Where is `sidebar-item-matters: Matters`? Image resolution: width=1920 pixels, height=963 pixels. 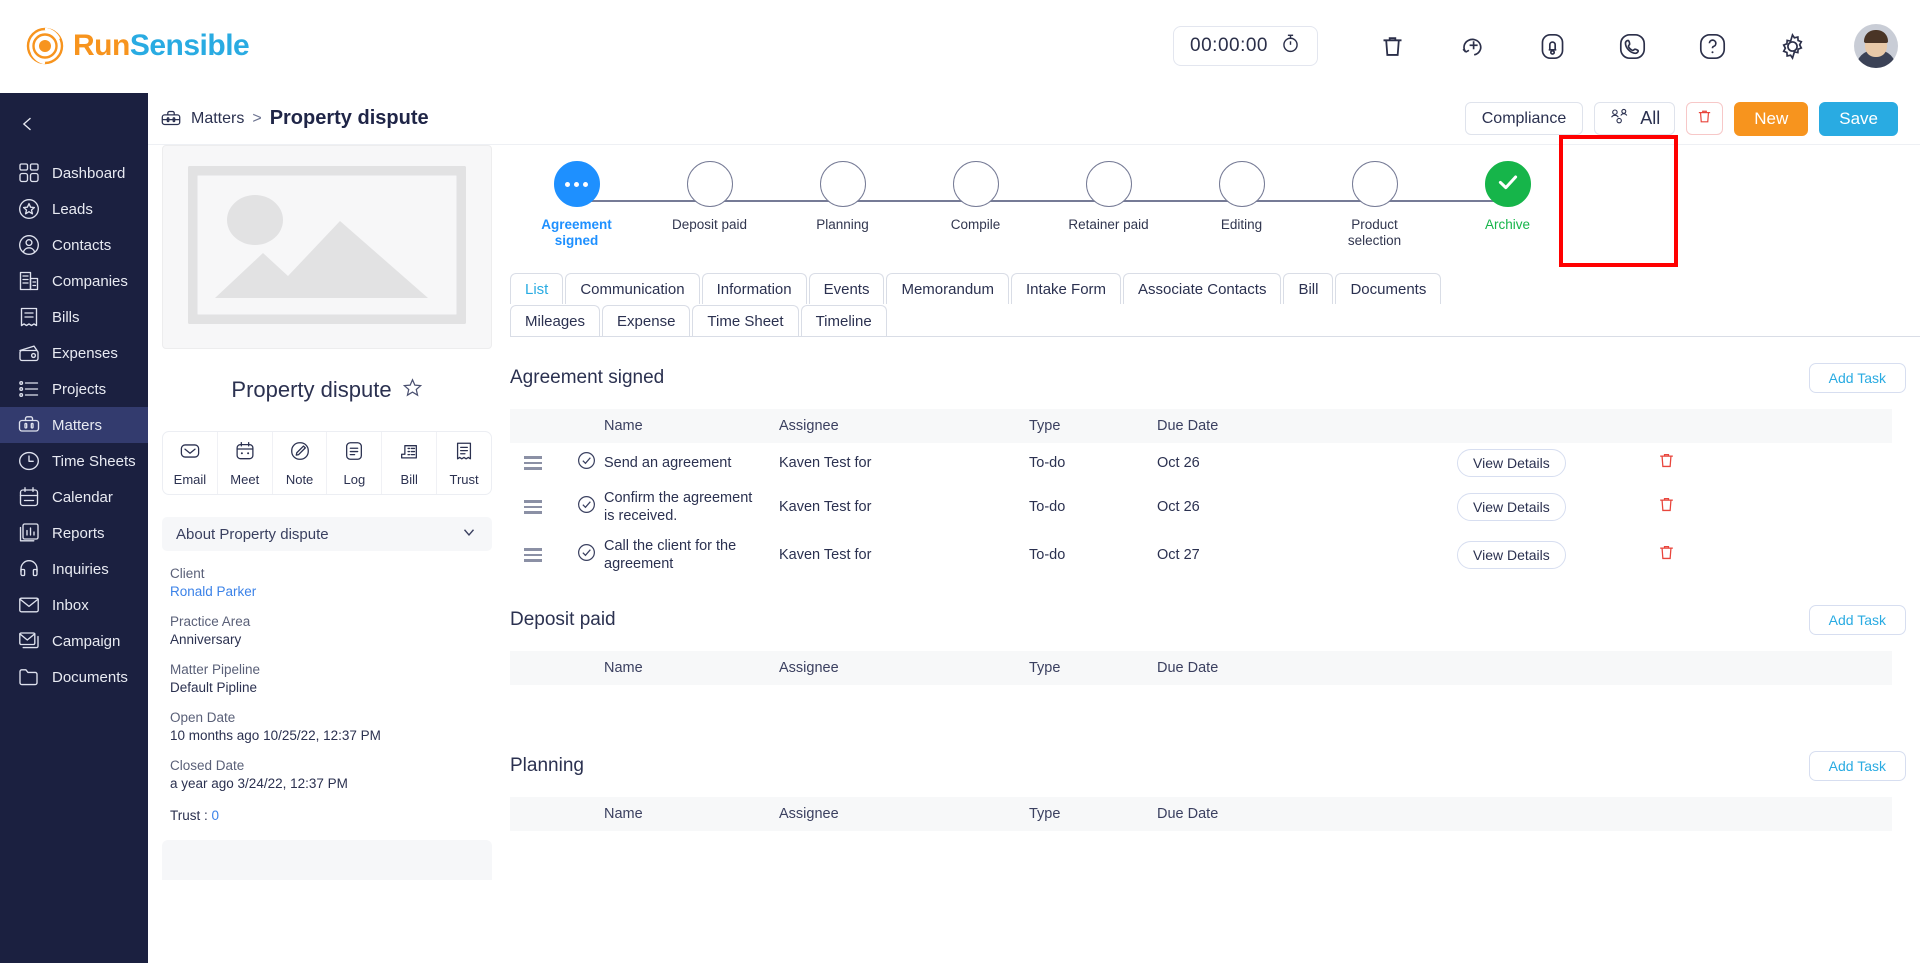 sidebar-item-matters: Matters is located at coordinates (74, 425).